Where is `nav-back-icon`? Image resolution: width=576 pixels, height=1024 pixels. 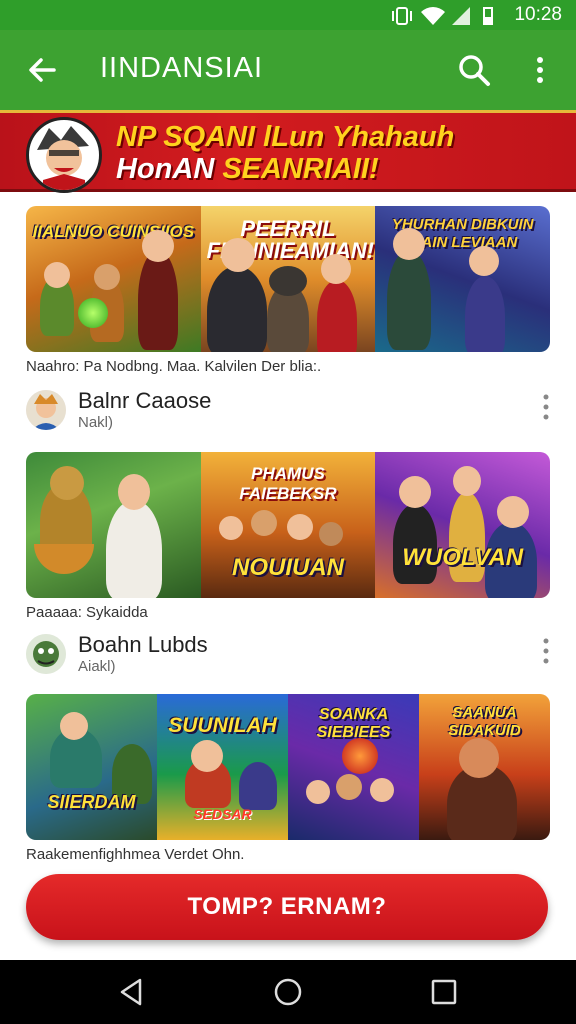 nav-back-icon is located at coordinates (132, 992).